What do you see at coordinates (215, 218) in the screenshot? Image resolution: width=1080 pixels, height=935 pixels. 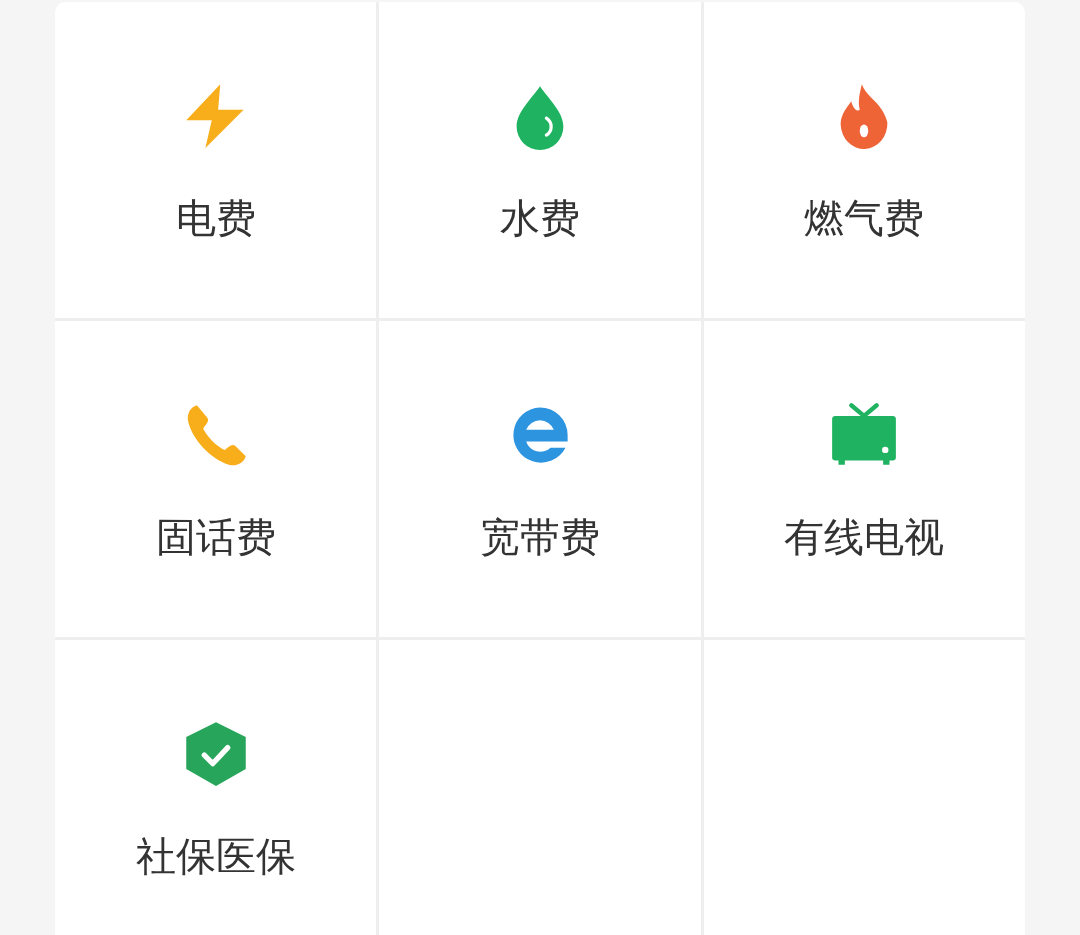 I see `service-label: 电费` at bounding box center [215, 218].